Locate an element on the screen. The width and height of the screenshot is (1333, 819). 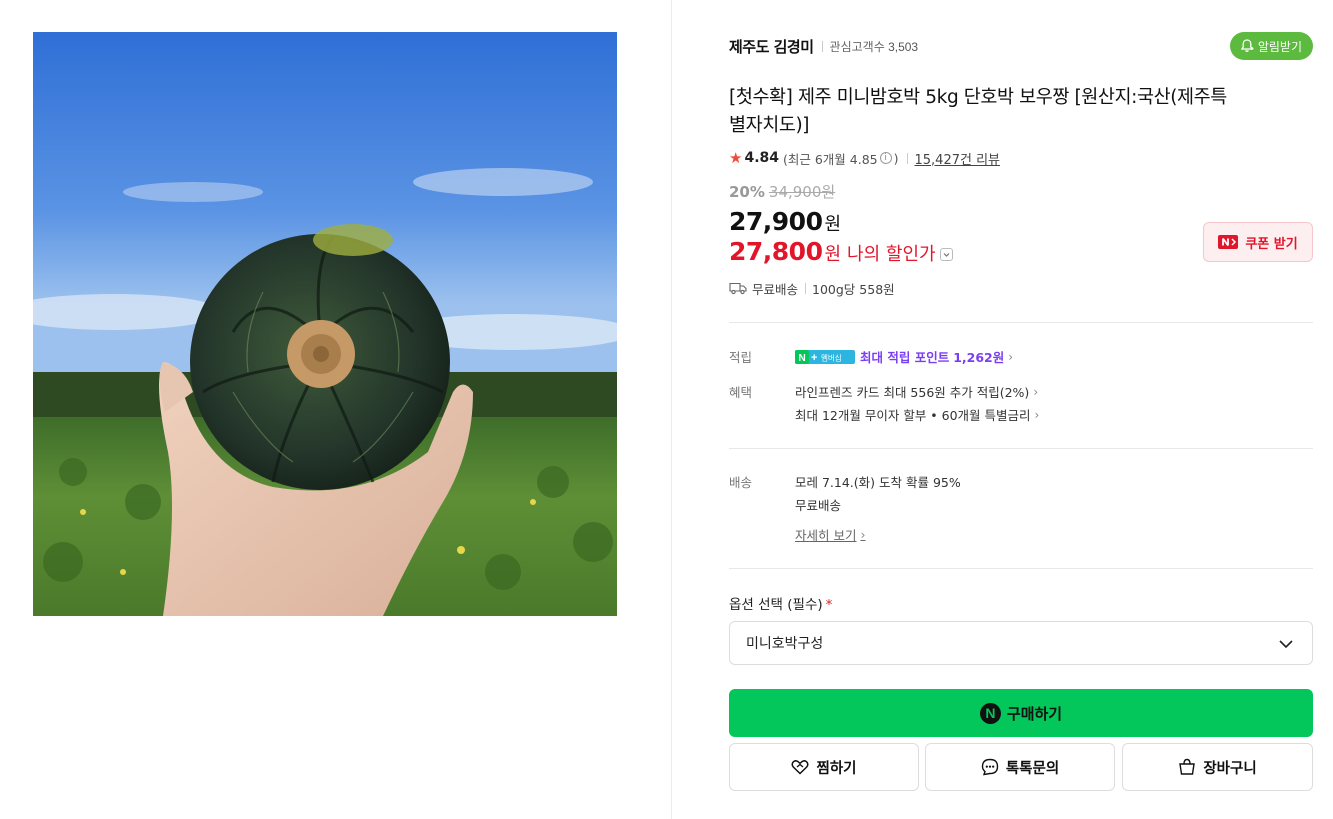
my-price-number: 27,800 is located at coordinates (776, 251).